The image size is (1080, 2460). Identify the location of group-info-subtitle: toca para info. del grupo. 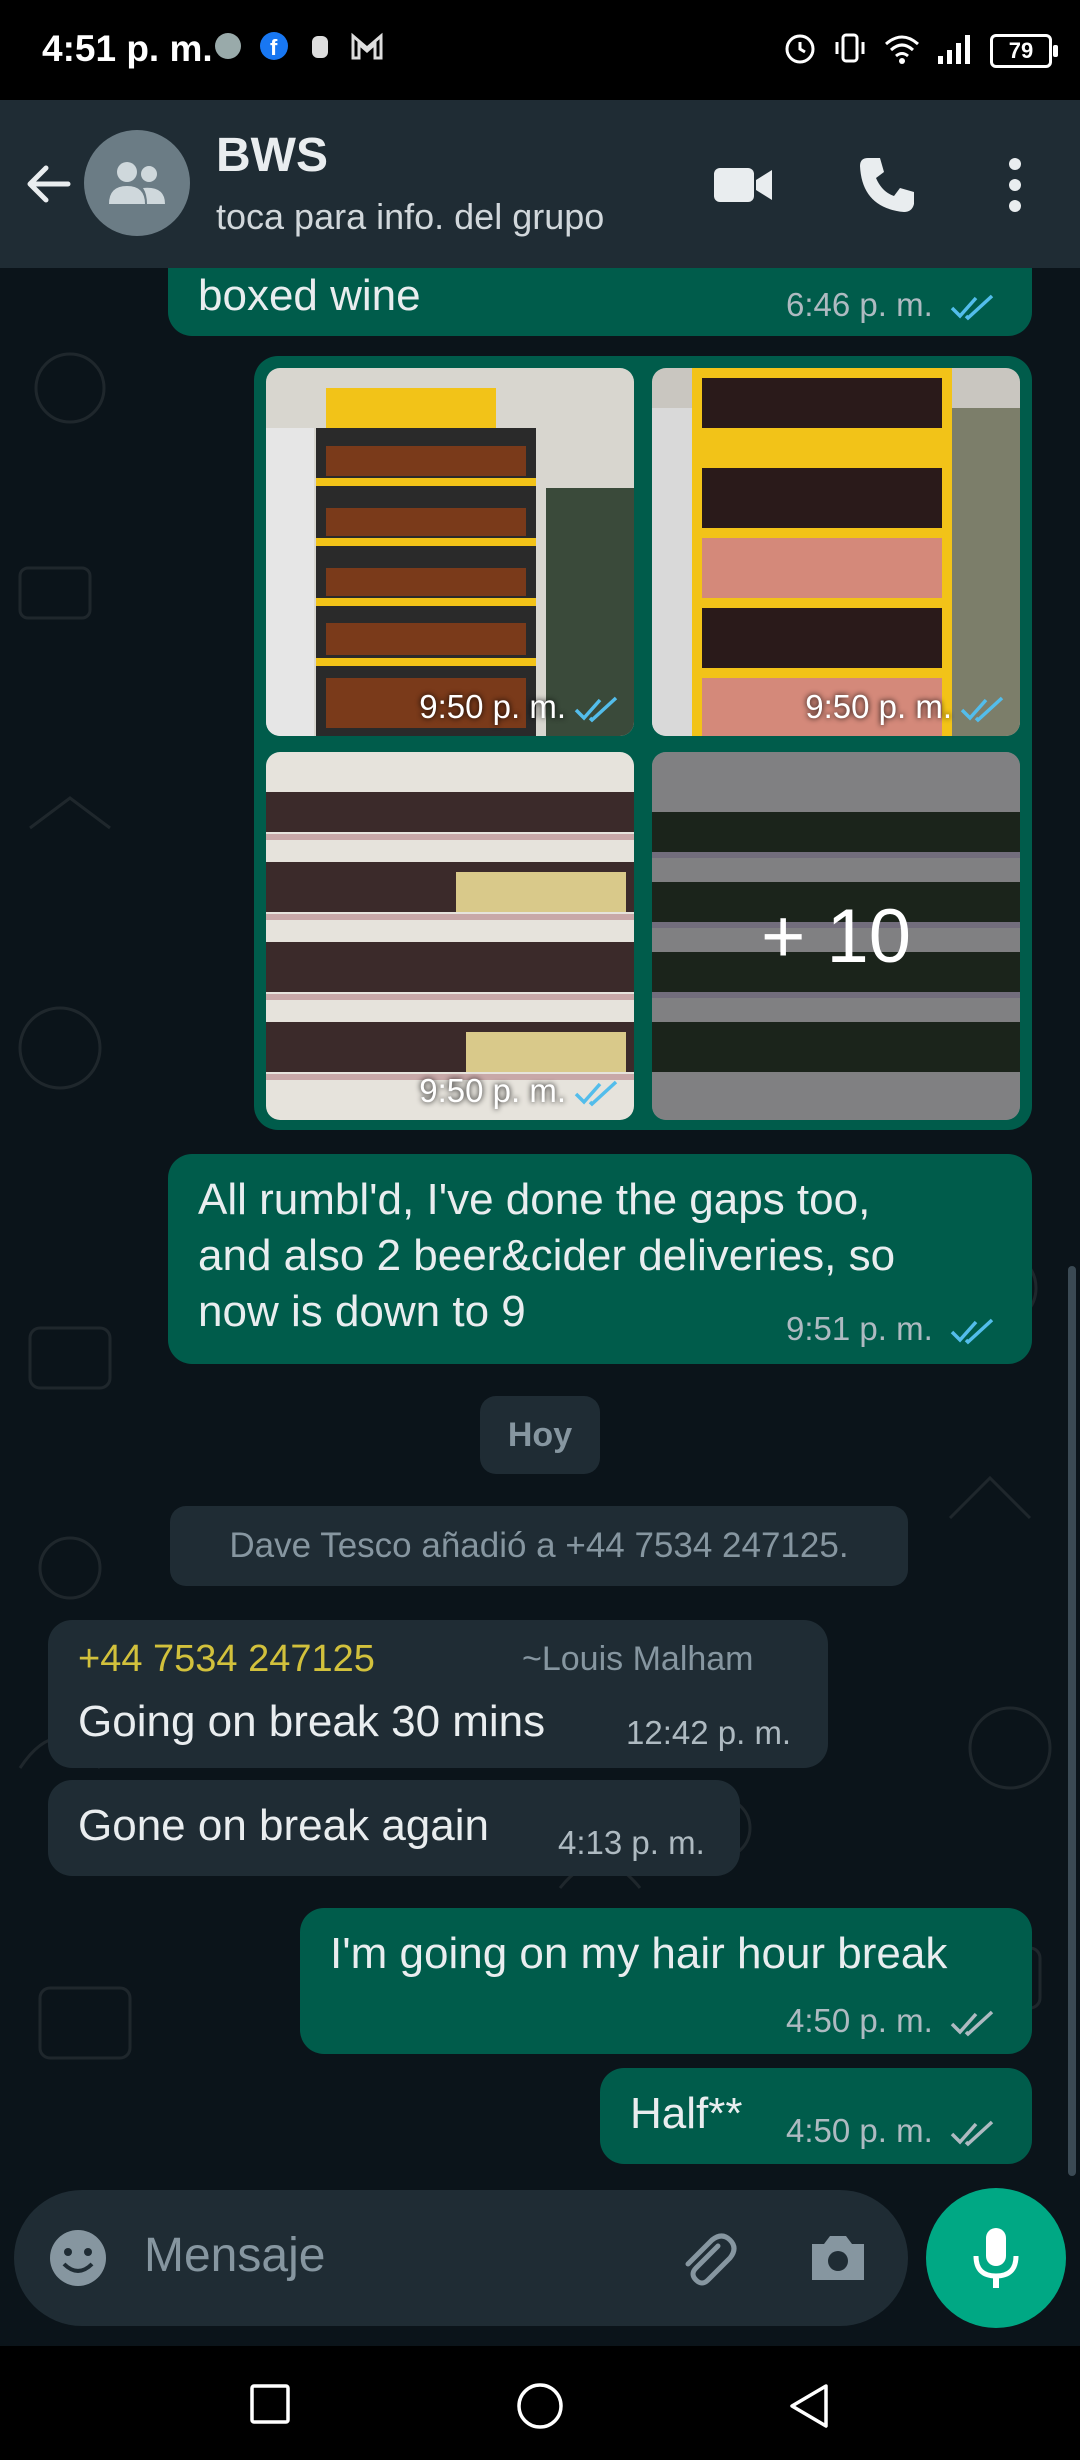
(410, 217).